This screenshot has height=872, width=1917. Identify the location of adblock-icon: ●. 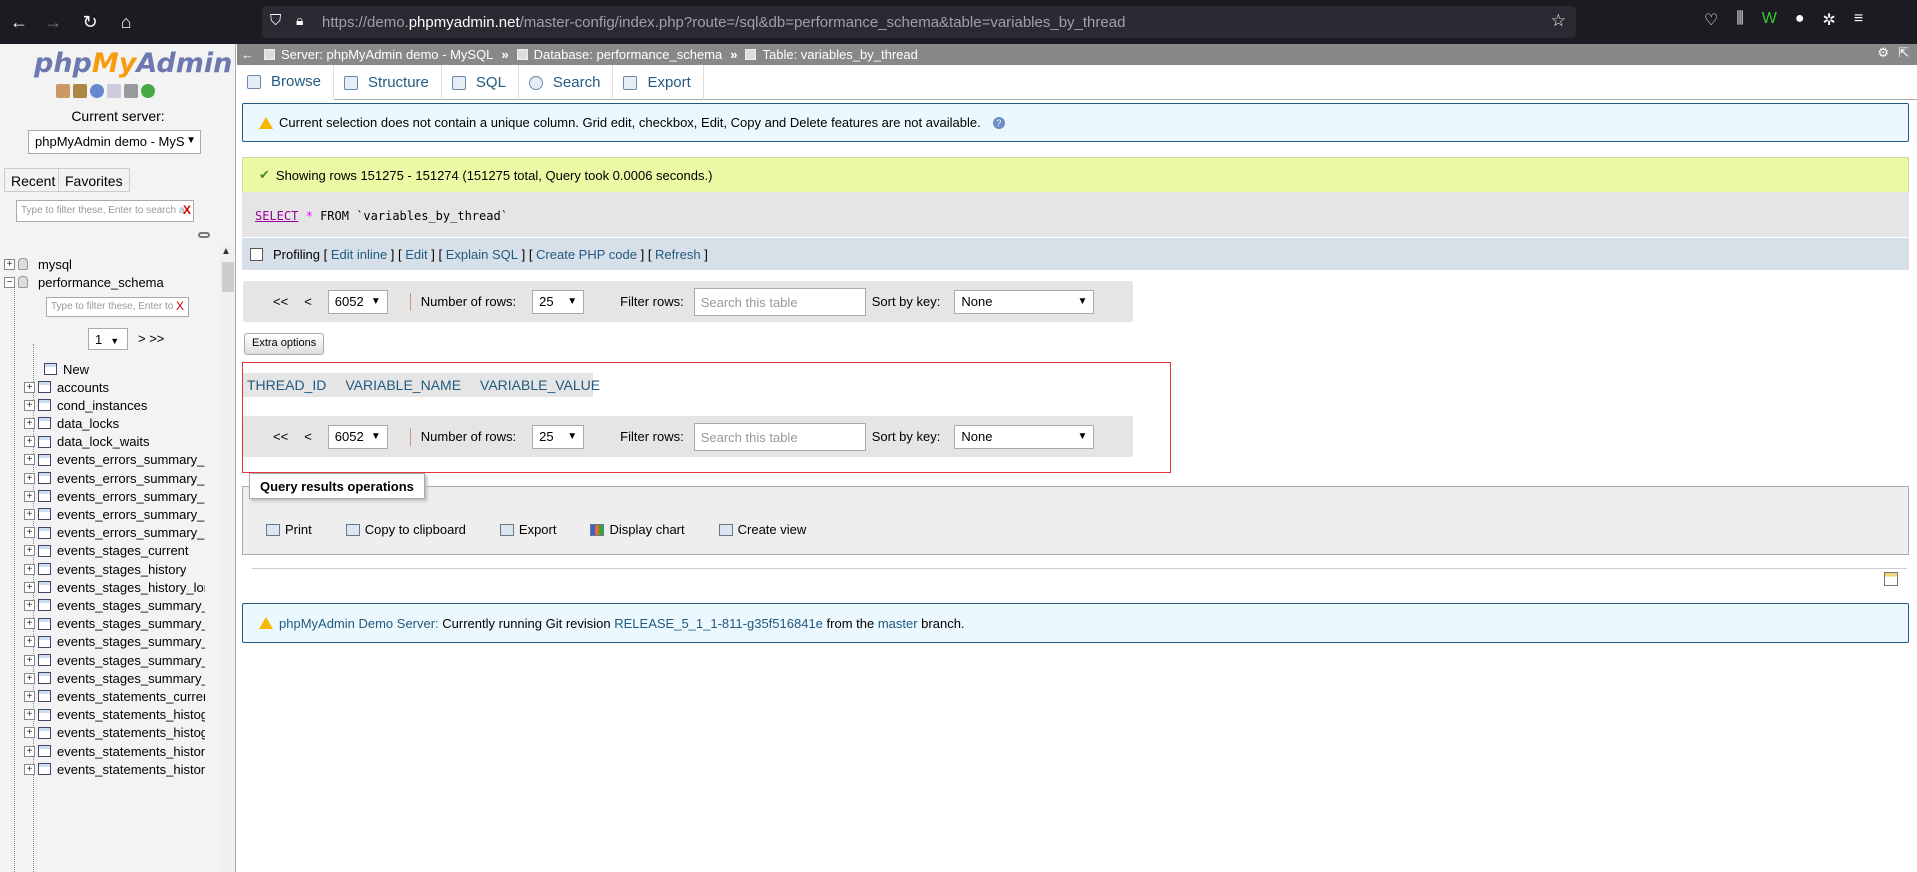
(1800, 20).